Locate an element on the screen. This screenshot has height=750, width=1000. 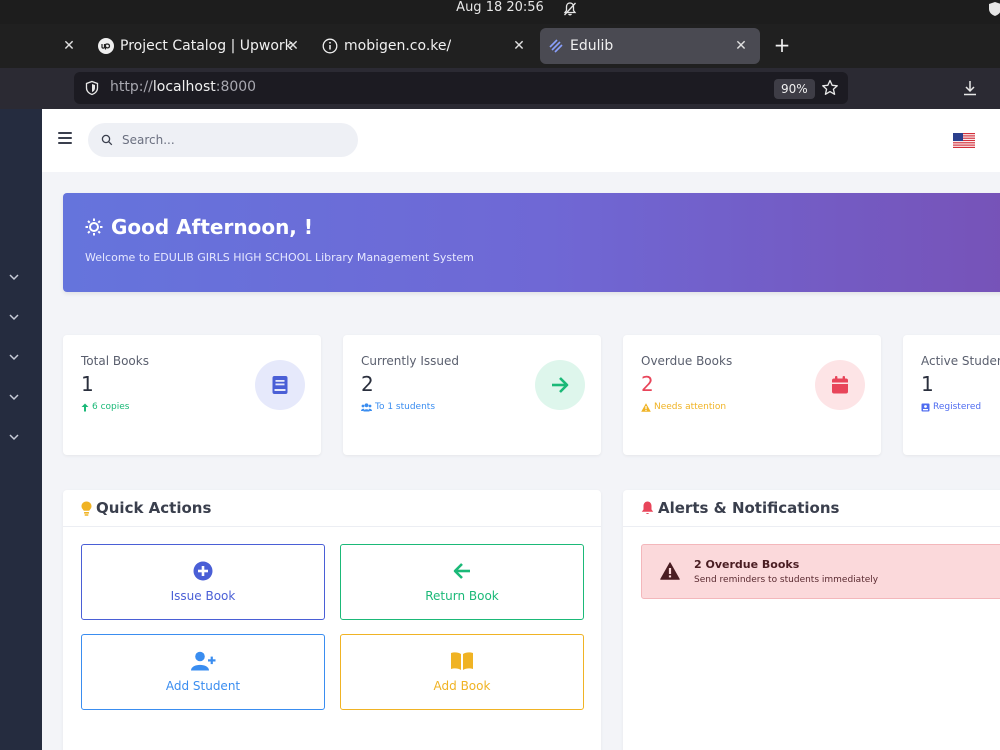
os-clock: Aug 18 20:56 is located at coordinates (500, 8).